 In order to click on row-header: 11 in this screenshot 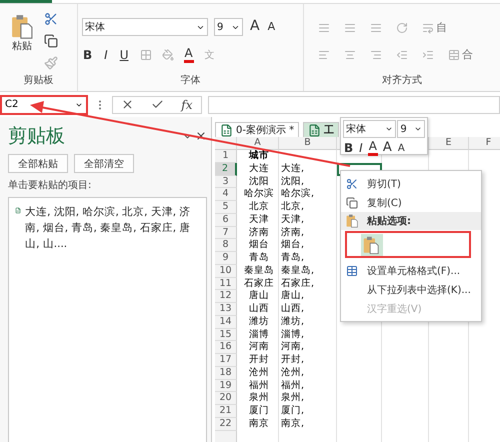, I will do `click(226, 284)`.